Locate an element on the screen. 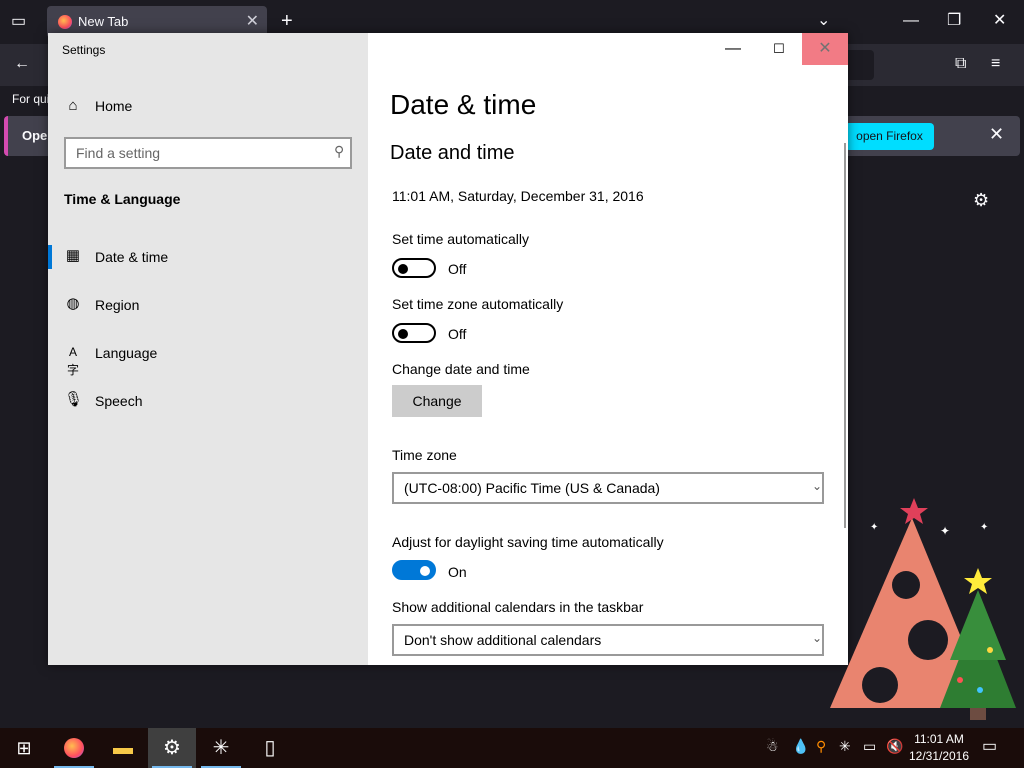  open-firefox-button: open Firefox is located at coordinates (889, 136).